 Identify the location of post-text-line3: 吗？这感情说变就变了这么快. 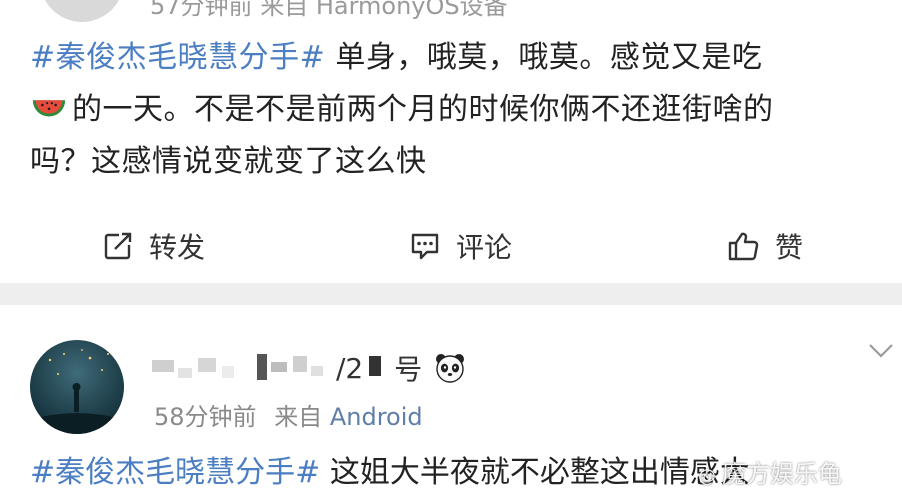
(228, 161).